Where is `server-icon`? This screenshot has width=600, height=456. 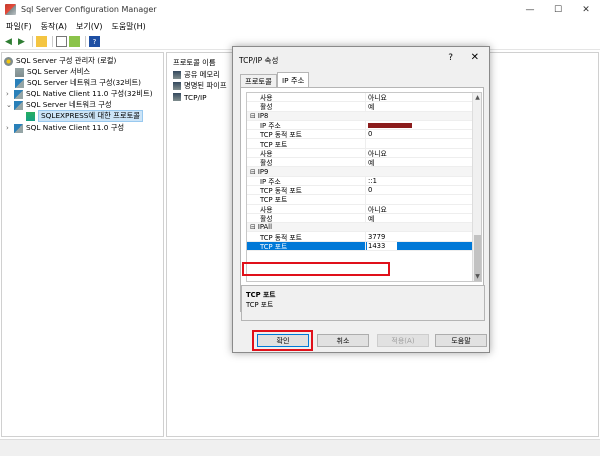 server-icon is located at coordinates (19, 72).